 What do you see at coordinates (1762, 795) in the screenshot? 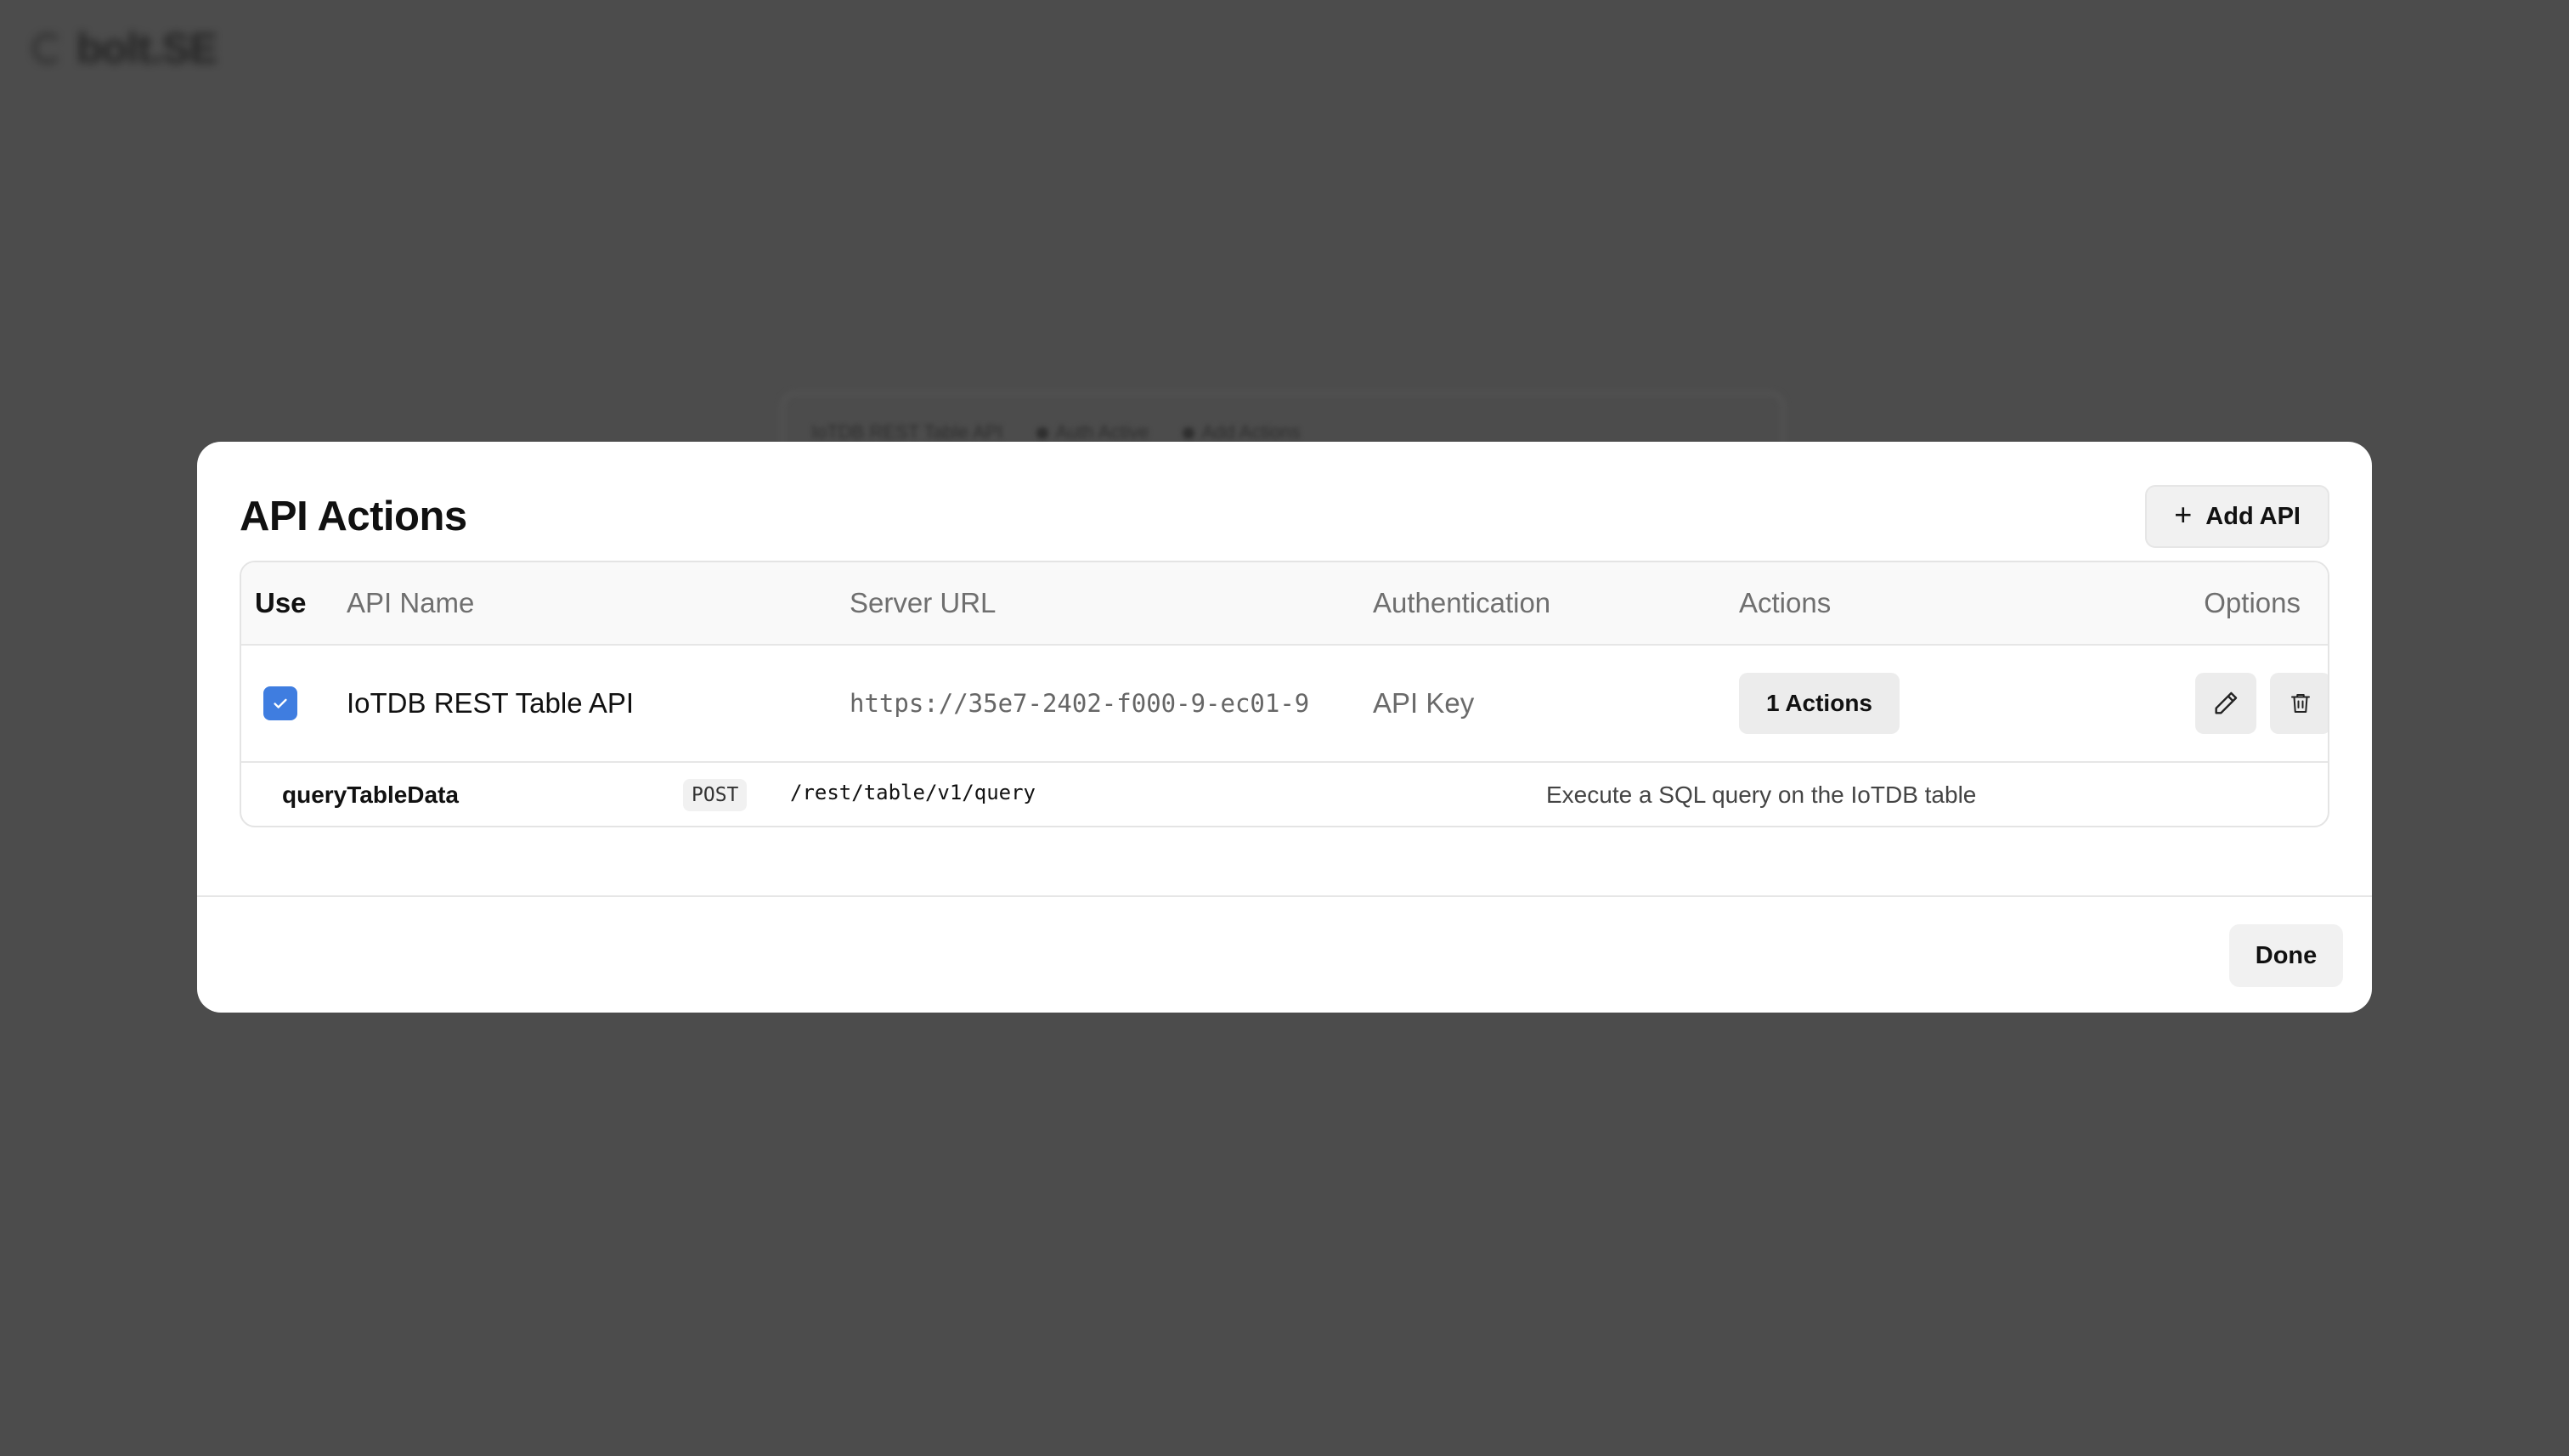
I see `operation-description: Execute a SQL query on the IoTDB table` at bounding box center [1762, 795].